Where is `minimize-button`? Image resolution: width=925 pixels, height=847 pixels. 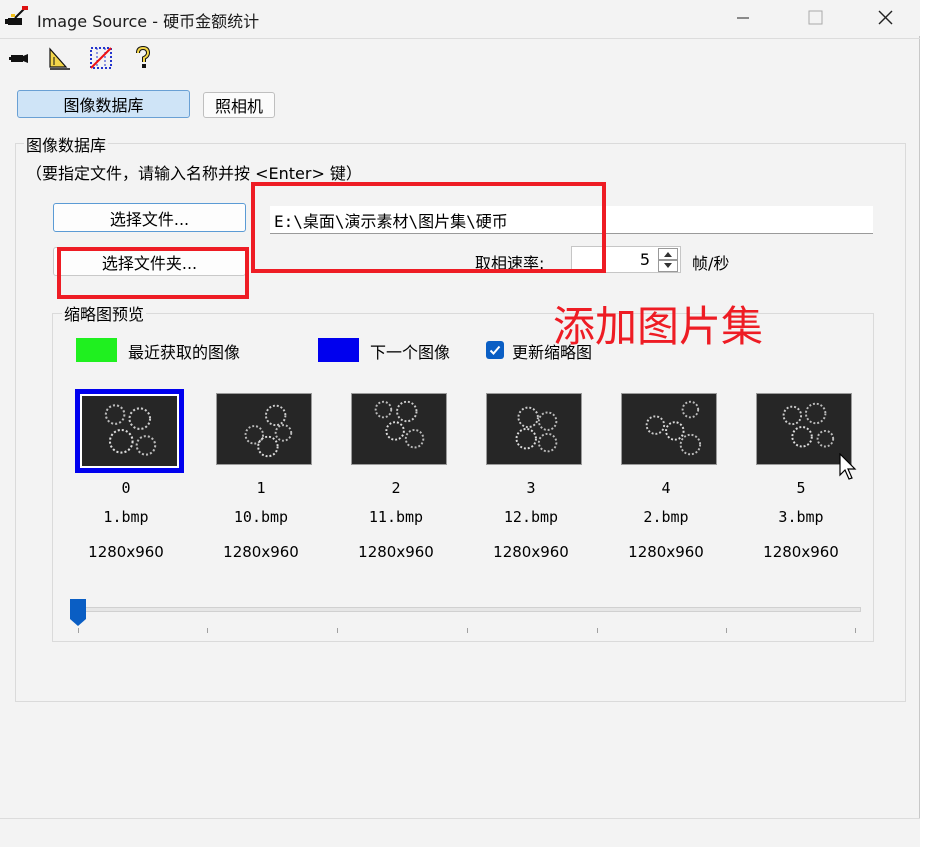
minimize-button is located at coordinates (743, 18).